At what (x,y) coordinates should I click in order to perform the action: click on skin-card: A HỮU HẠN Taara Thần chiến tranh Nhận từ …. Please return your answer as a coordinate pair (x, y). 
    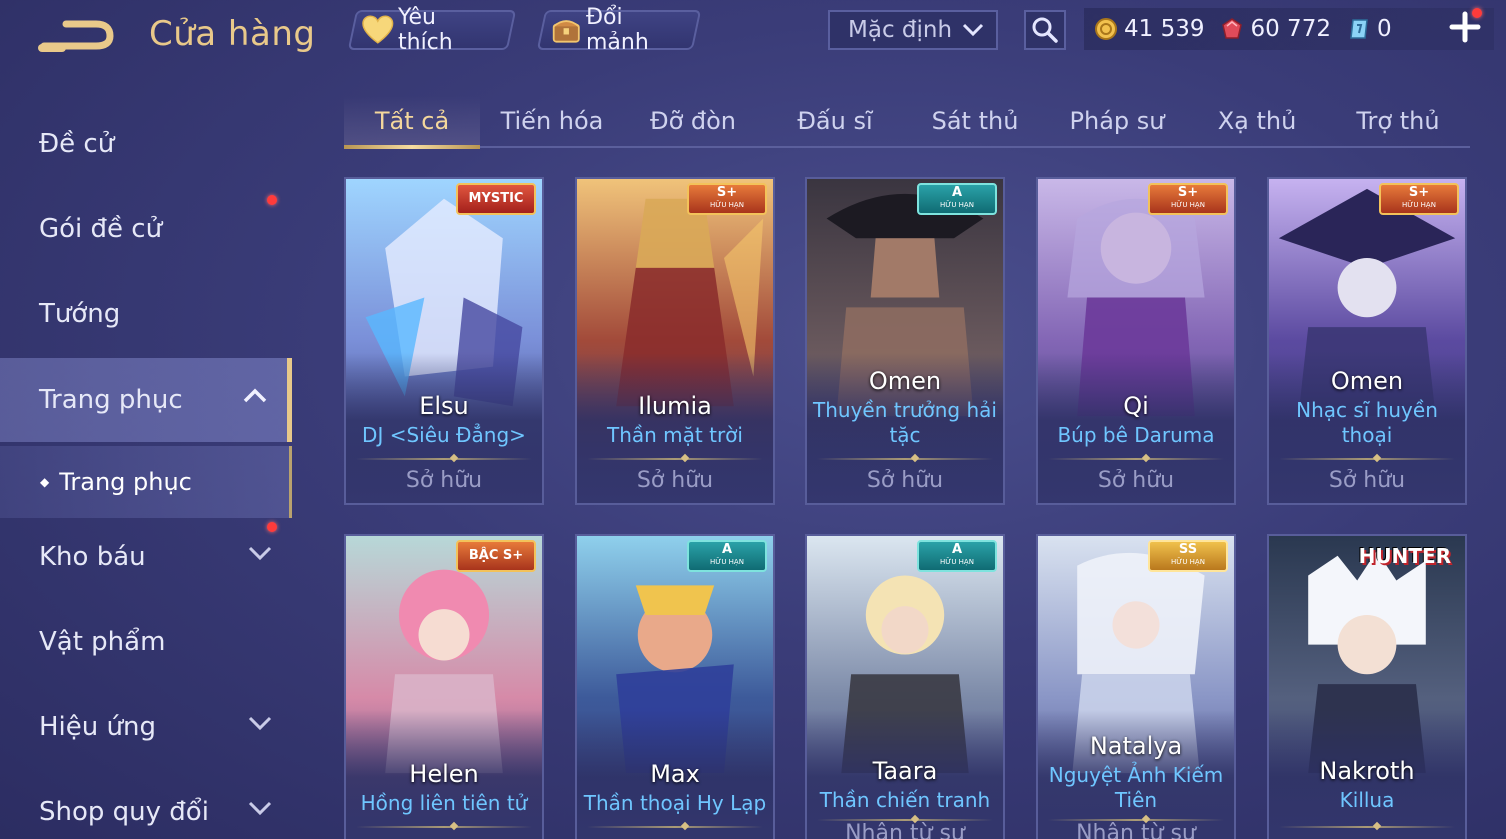
    Looking at the image, I should click on (905, 686).